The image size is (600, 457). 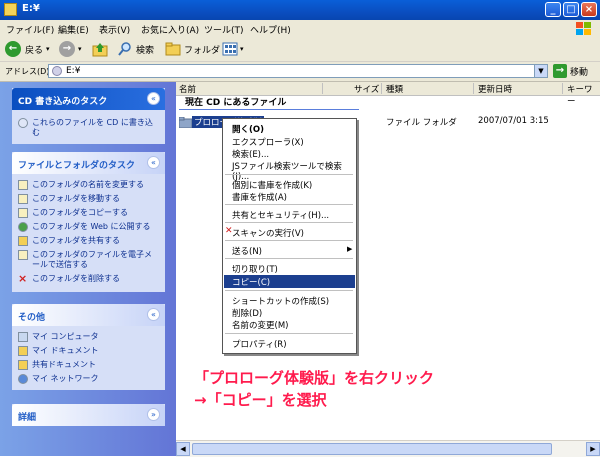 What do you see at coordinates (88, 315) in the screenshot?
I see `other-places-header: その他 «` at bounding box center [88, 315].